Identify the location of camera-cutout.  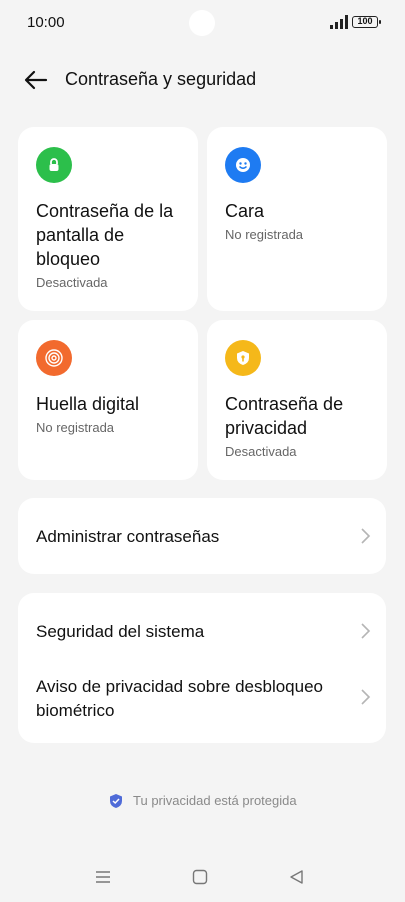
(202, 23).